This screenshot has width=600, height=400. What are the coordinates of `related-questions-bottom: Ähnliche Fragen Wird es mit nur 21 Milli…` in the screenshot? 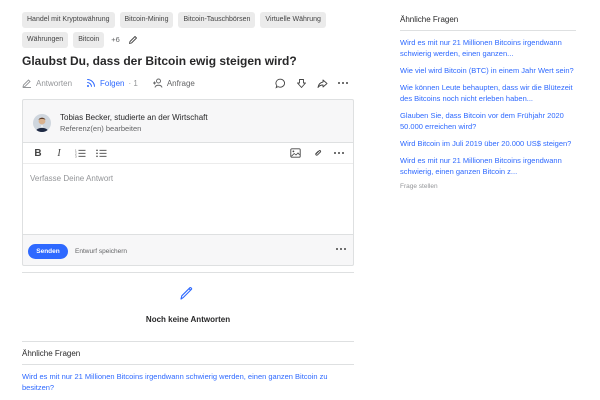 It's located at (188, 371).